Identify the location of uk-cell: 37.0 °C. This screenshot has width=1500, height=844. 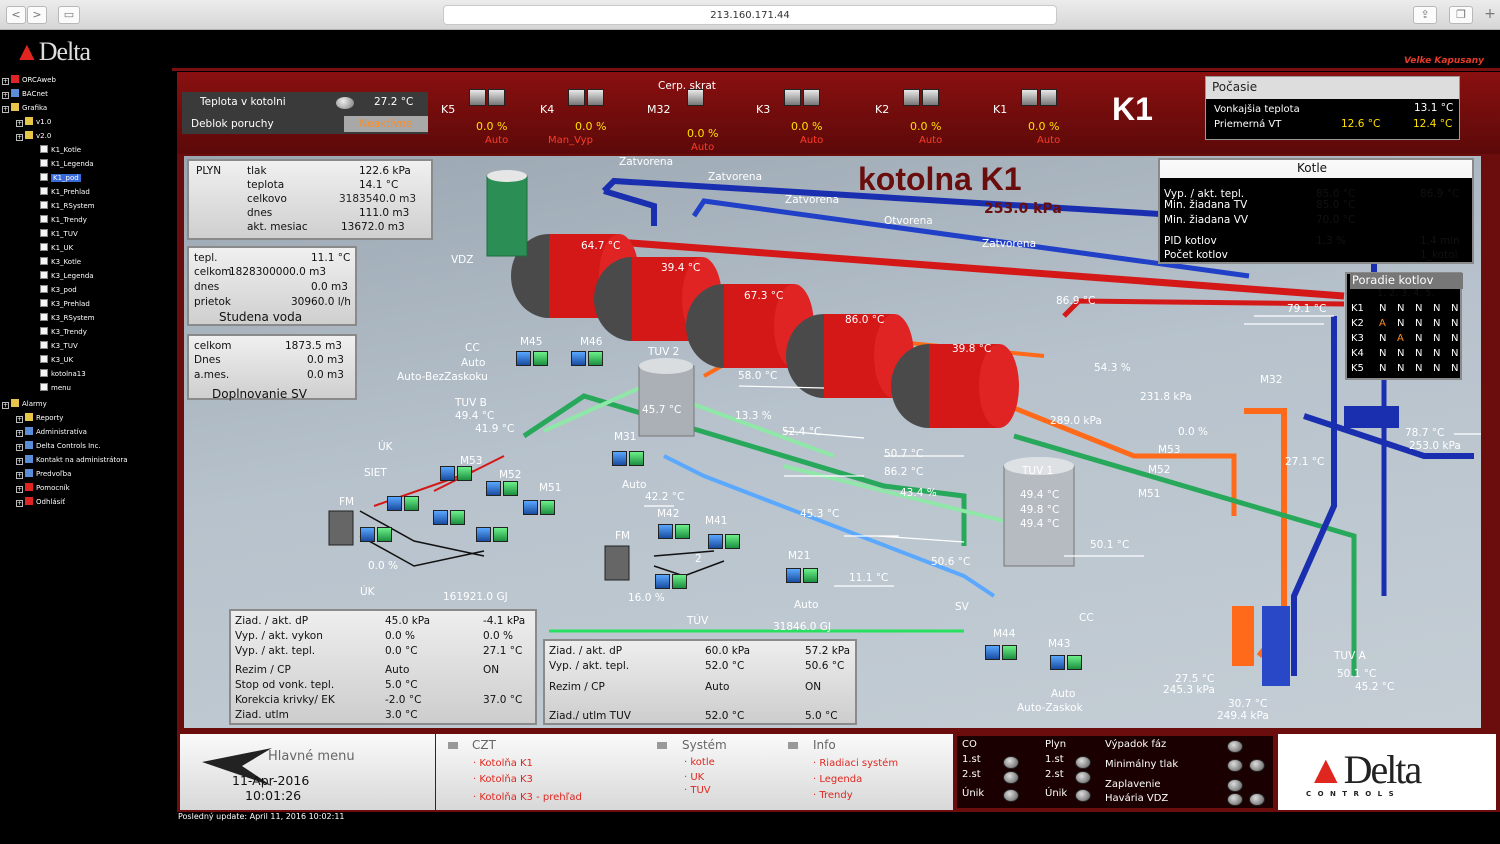
(502, 700).